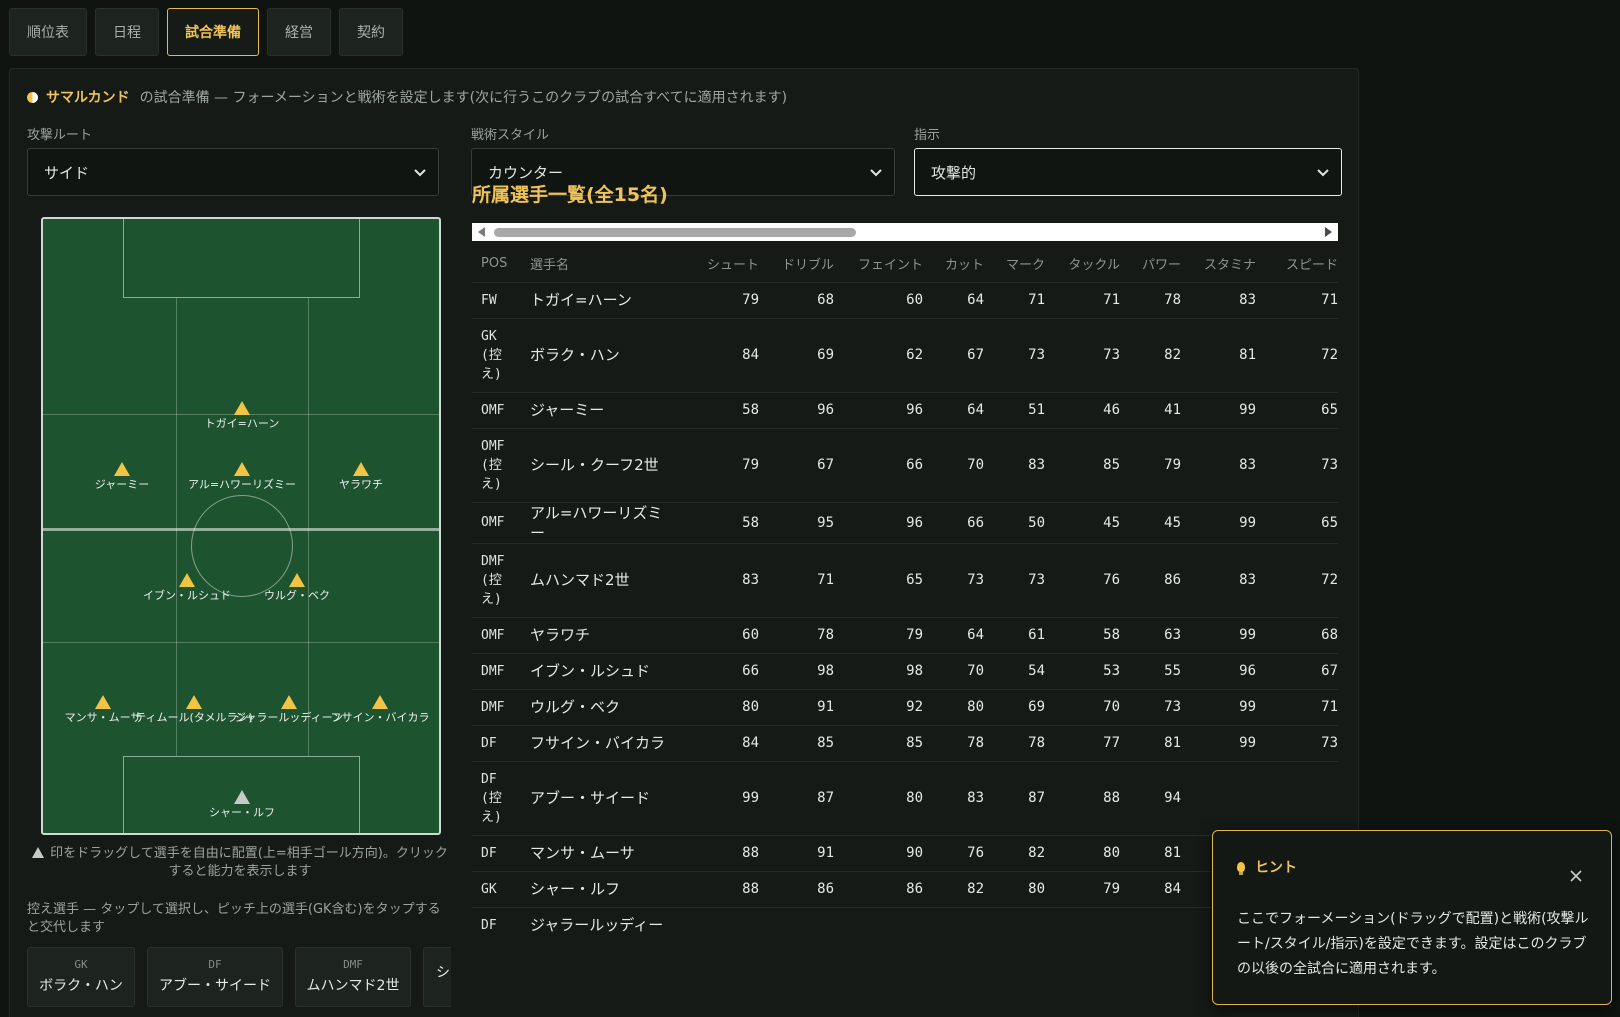 Image resolution: width=1620 pixels, height=1017 pixels. I want to click on player-name: イブン・ルシュド, so click(605, 670).